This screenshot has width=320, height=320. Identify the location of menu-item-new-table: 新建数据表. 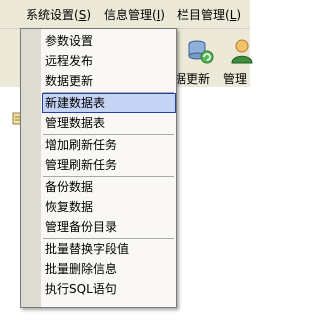
(109, 103).